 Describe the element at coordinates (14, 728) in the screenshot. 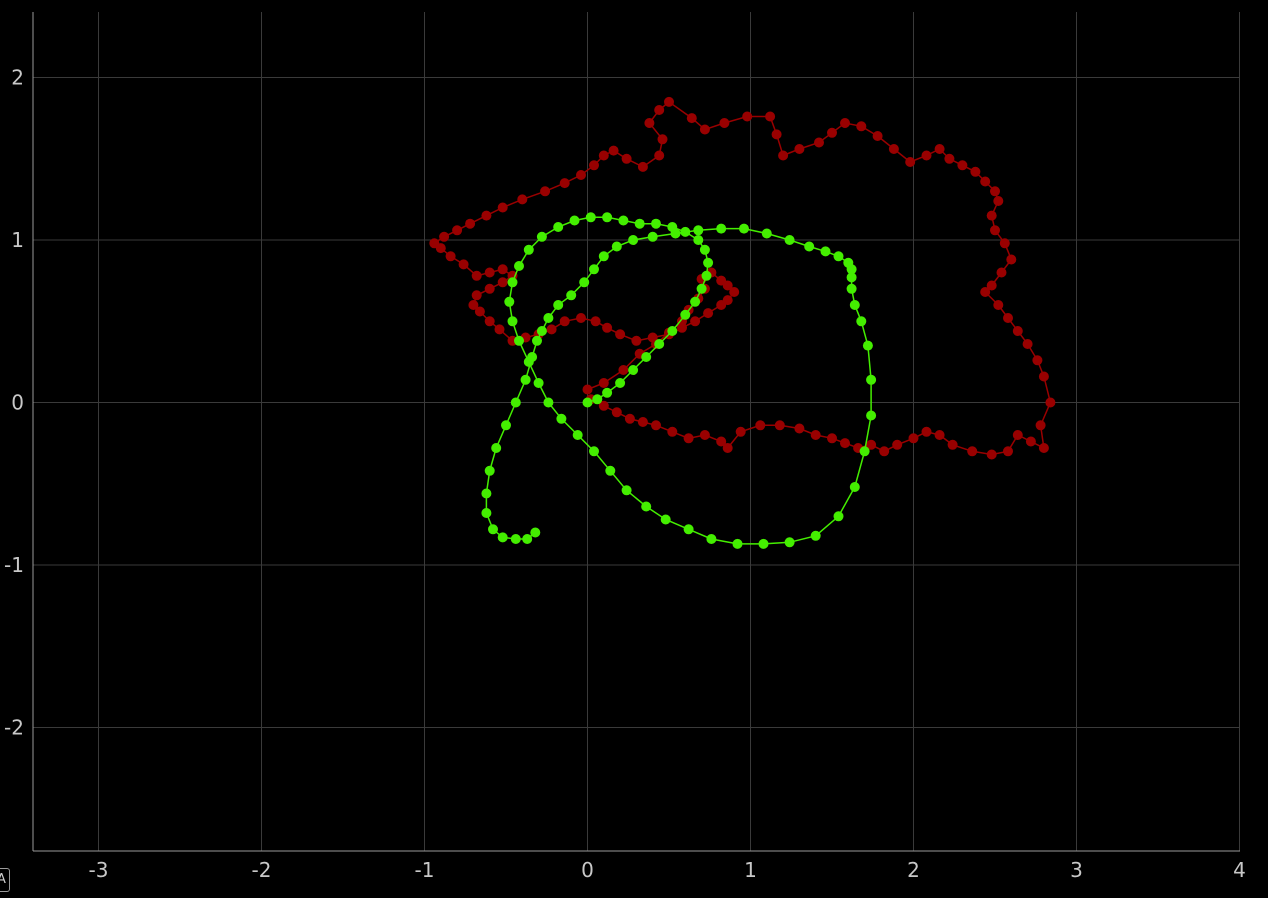

I see `y-tick-label: -2` at that location.